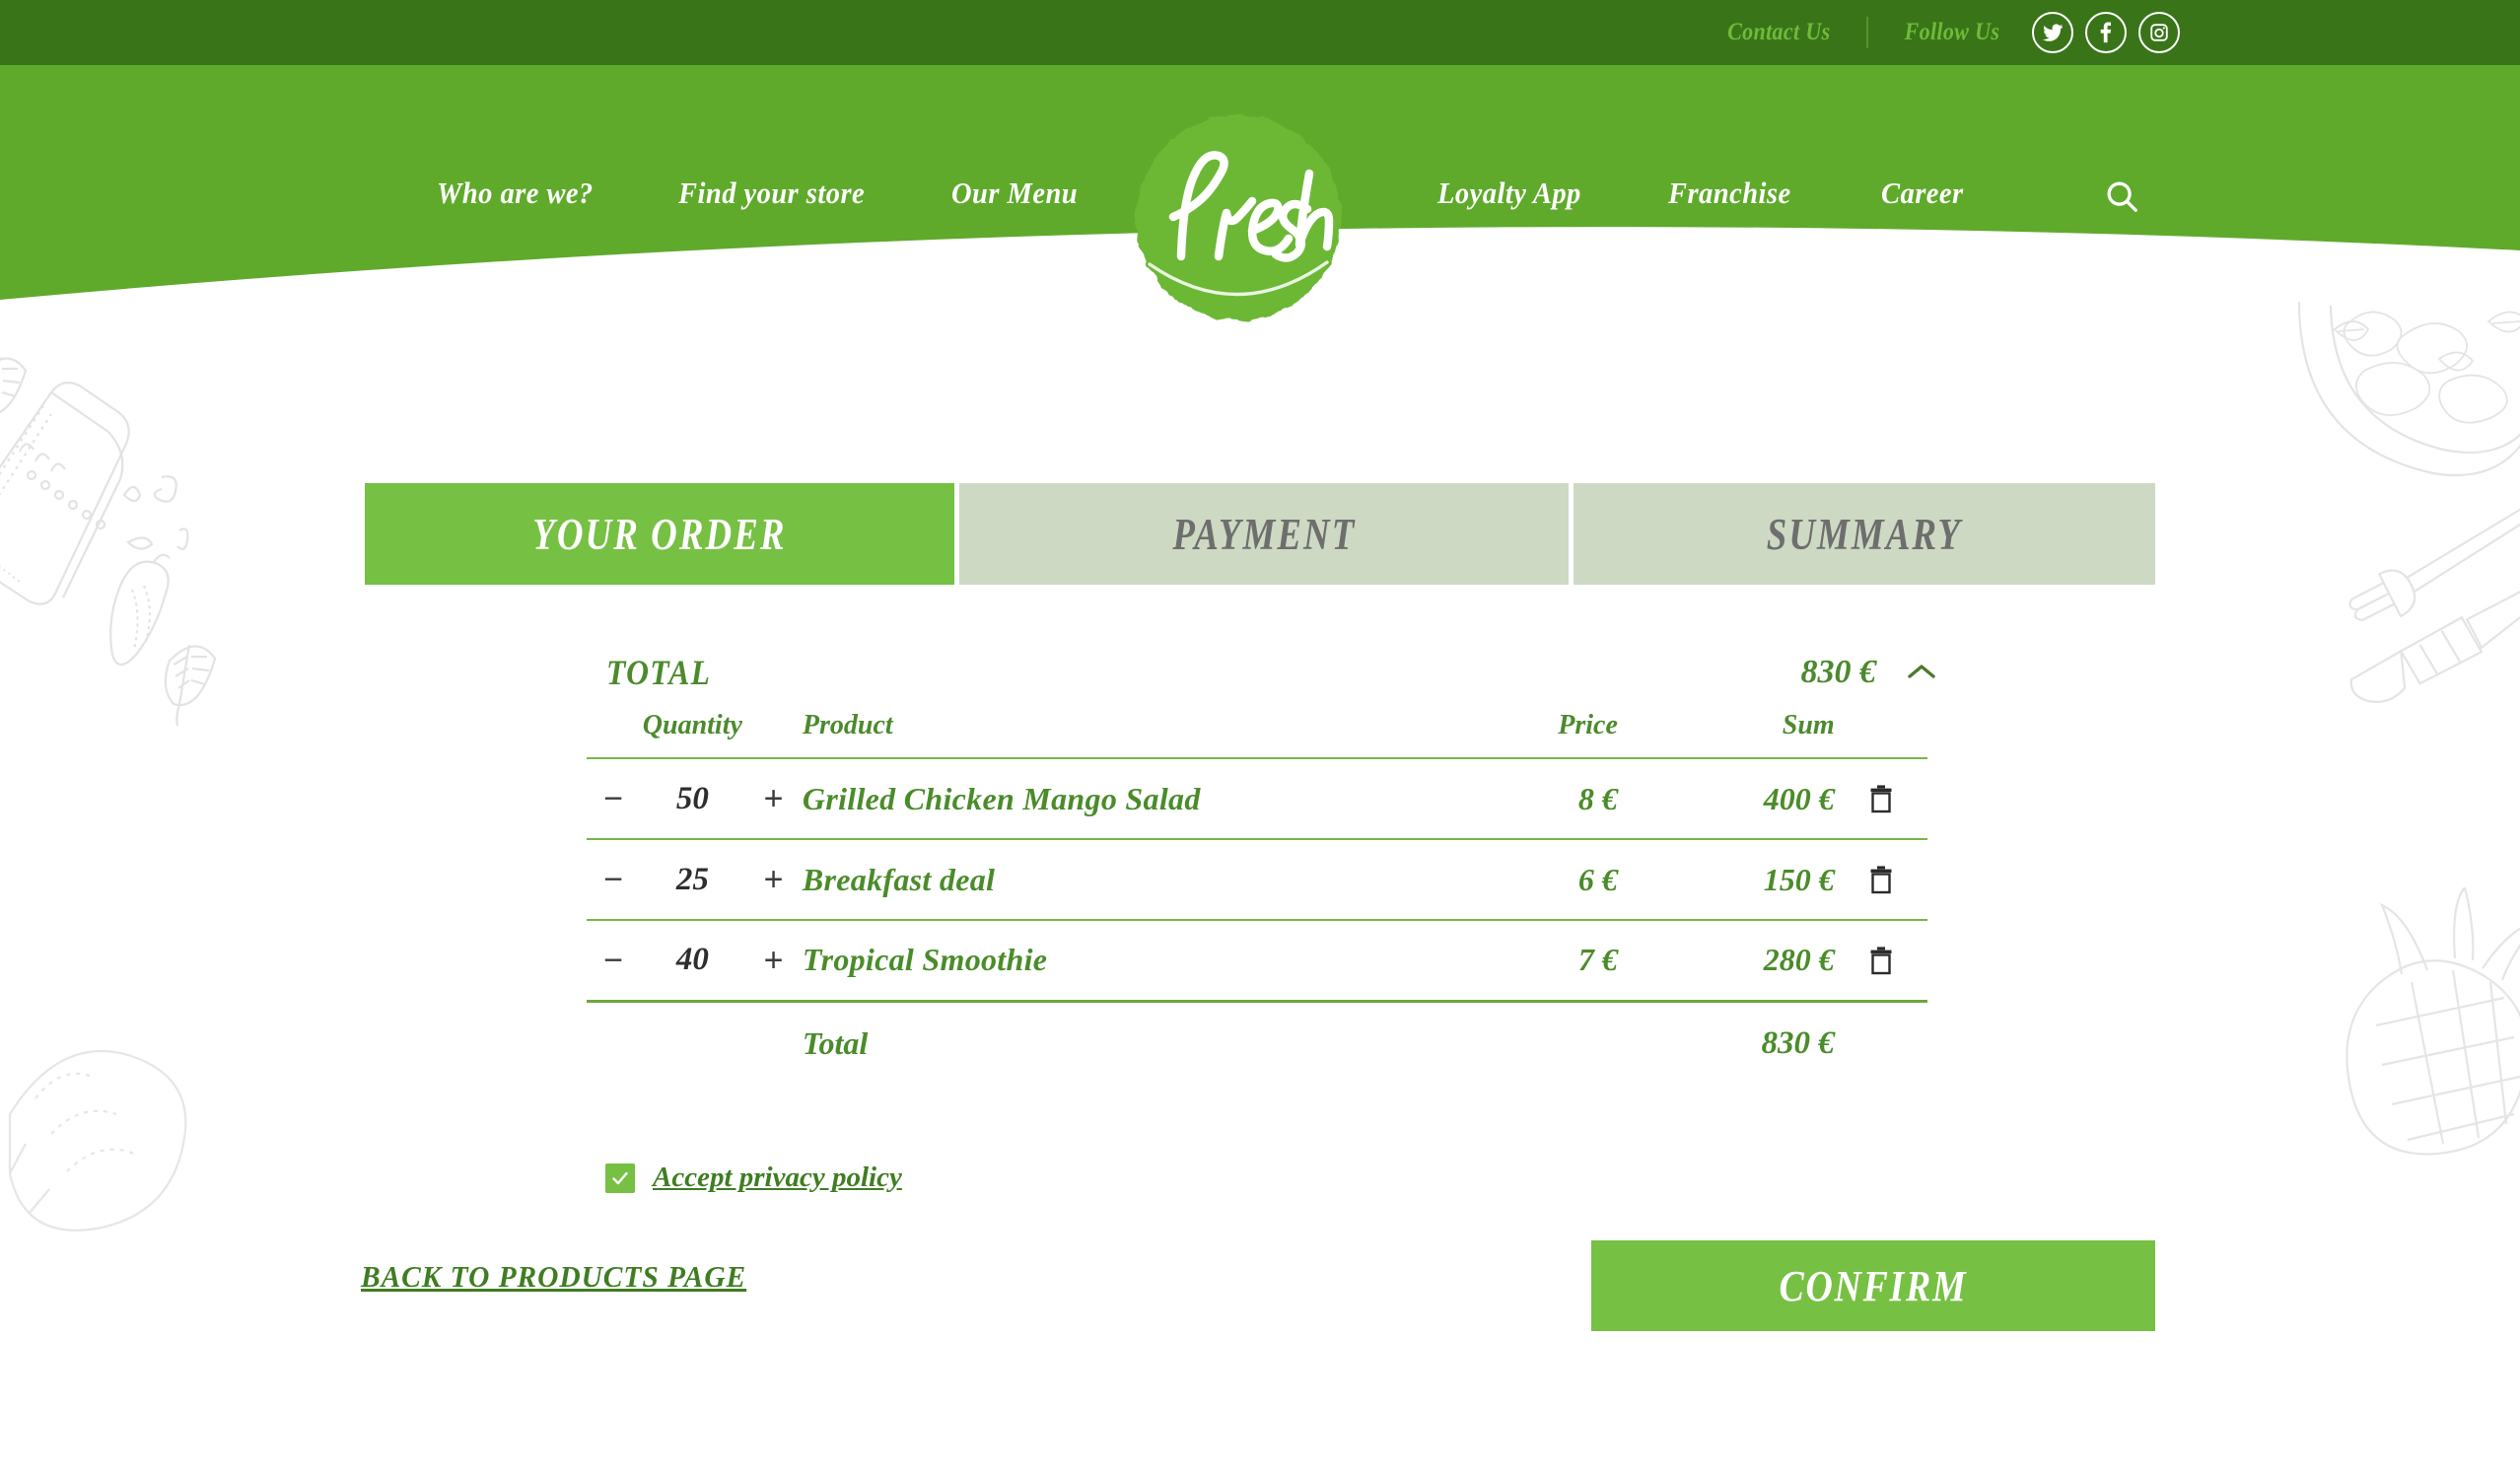 Image resolution: width=2520 pixels, height=1479 pixels. What do you see at coordinates (1952, 32) in the screenshot?
I see `follow-us-link: Follow Us` at bounding box center [1952, 32].